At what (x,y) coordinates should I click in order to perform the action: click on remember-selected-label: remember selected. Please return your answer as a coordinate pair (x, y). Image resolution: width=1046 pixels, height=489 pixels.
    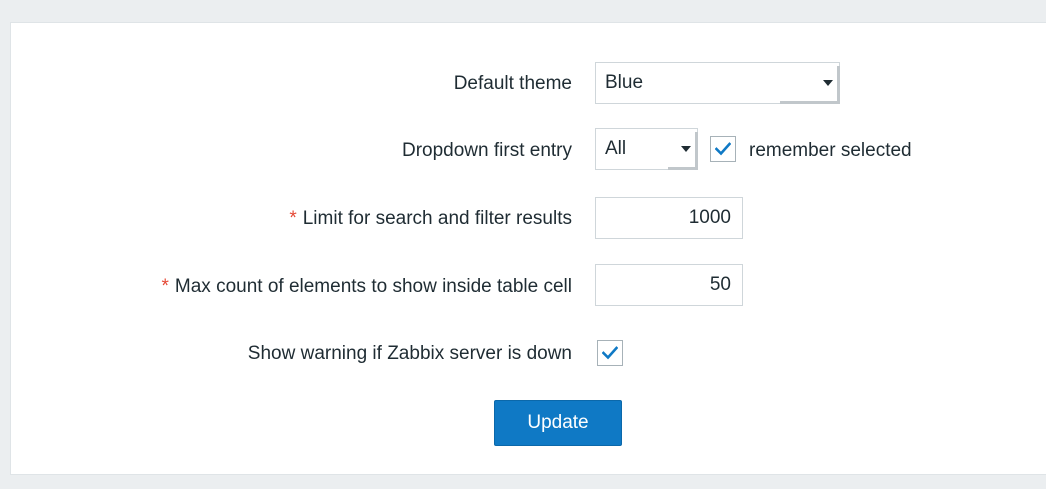
    Looking at the image, I should click on (830, 150).